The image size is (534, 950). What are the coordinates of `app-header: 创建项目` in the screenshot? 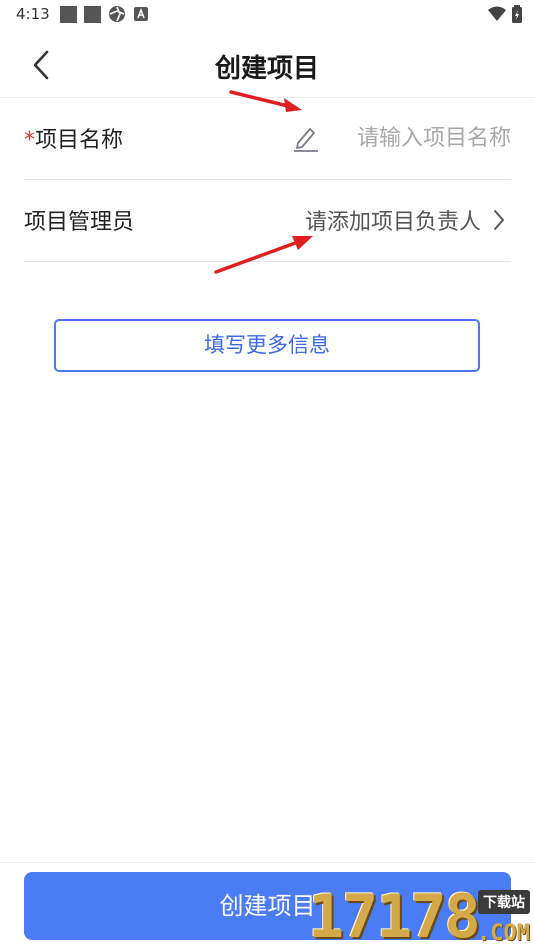 It's located at (267, 63).